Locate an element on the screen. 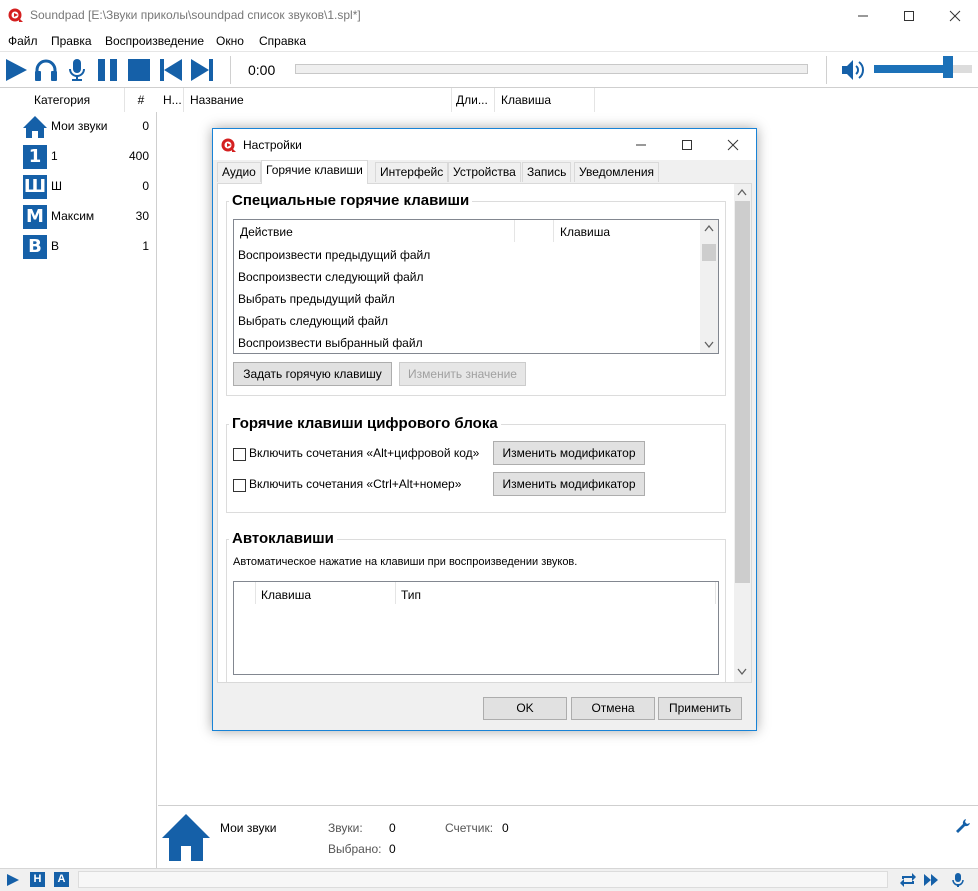 The height and width of the screenshot is (891, 978). change-modifier-button-1: Изменить модификатор is located at coordinates (569, 453).